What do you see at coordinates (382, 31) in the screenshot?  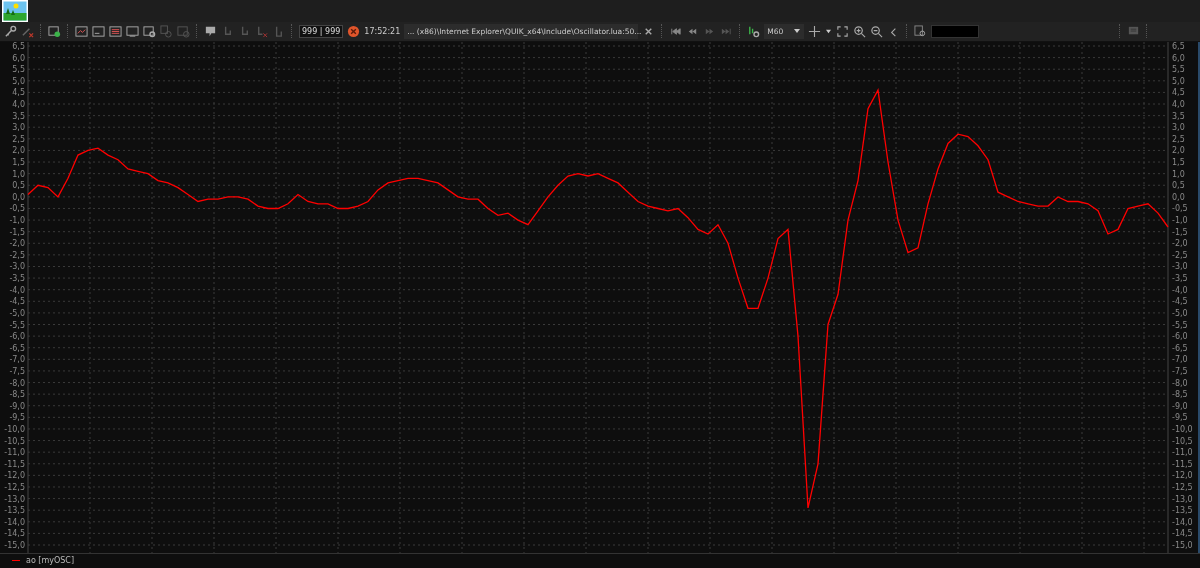 I see `time-text: 17:52:21` at bounding box center [382, 31].